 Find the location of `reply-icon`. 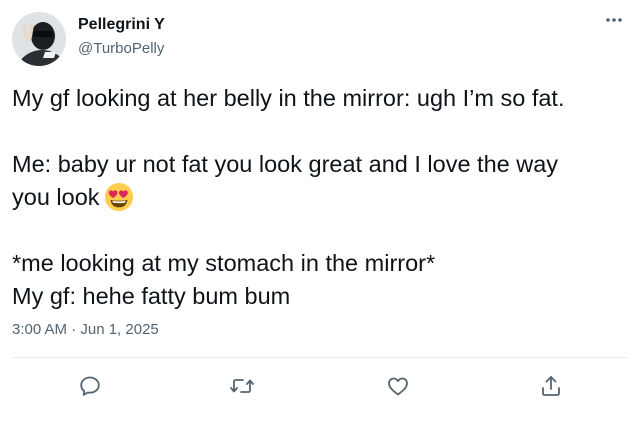

reply-icon is located at coordinates (90, 386).